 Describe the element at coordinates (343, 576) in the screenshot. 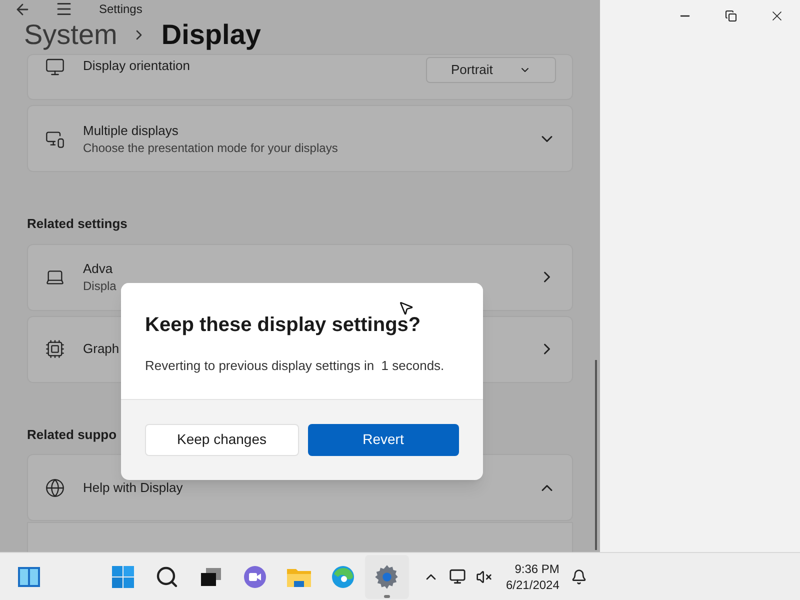

I see `browser-icon` at that location.